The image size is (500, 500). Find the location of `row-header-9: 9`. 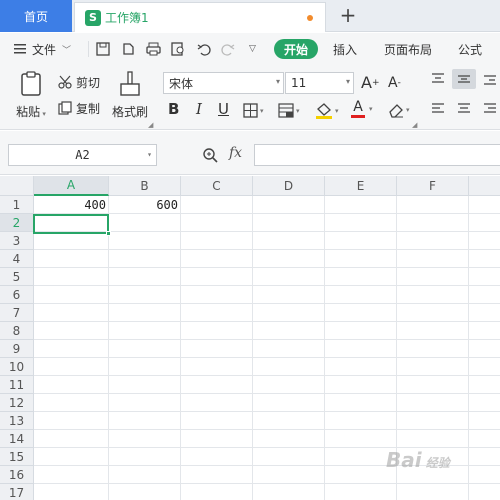

row-header-9: 9 is located at coordinates (17, 349).